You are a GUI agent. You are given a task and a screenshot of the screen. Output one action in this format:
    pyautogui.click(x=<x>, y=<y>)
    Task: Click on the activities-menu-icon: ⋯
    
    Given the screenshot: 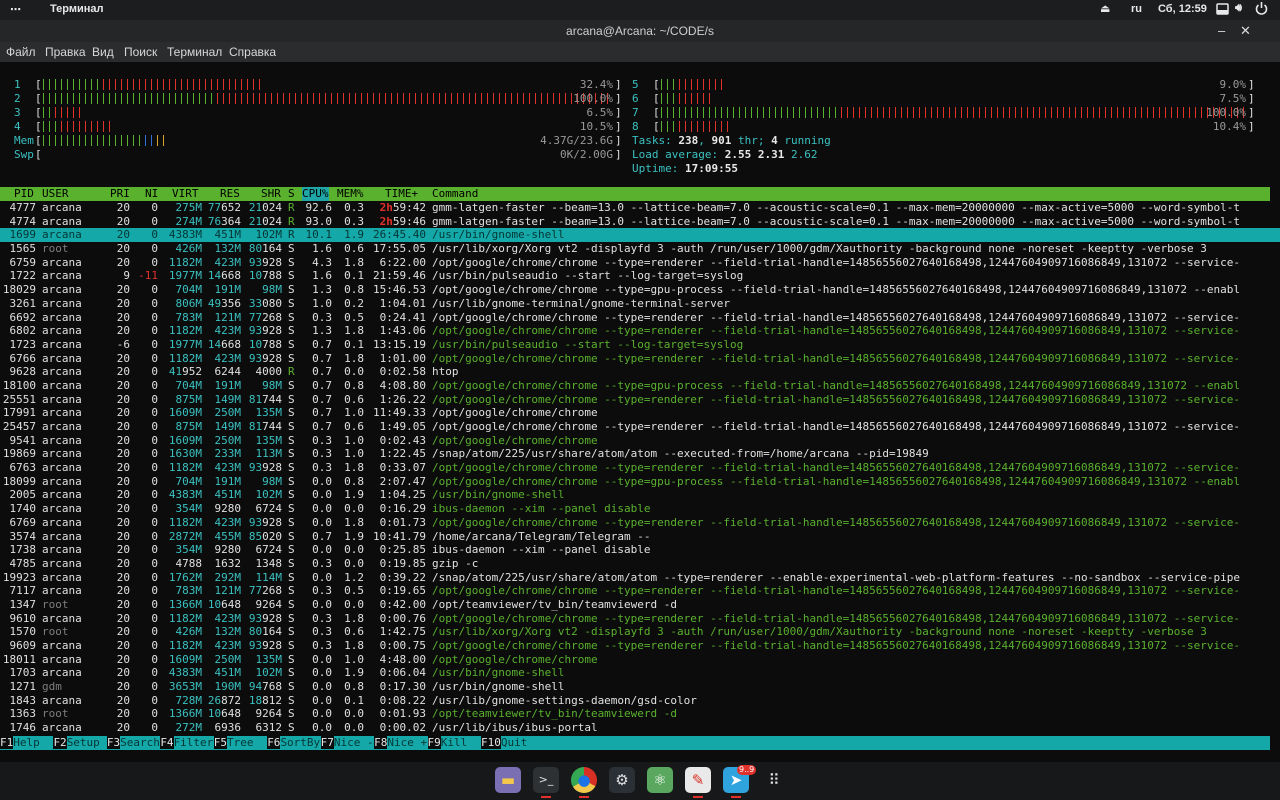 What is the action you would take?
    pyautogui.click(x=15, y=9)
    